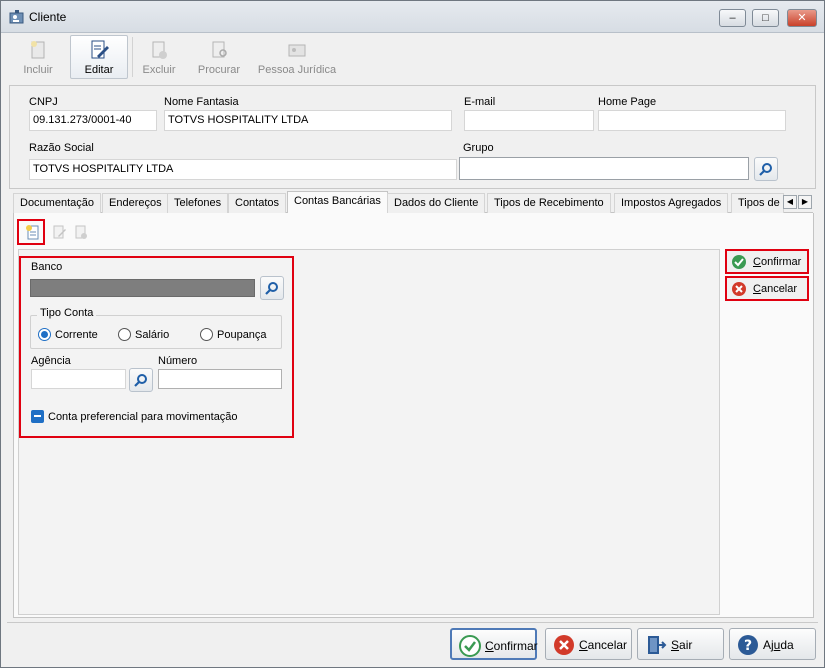 The height and width of the screenshot is (668, 825). Describe the element at coordinates (61, 148) in the screenshot. I see `razao-social-label: Razão Social` at that location.